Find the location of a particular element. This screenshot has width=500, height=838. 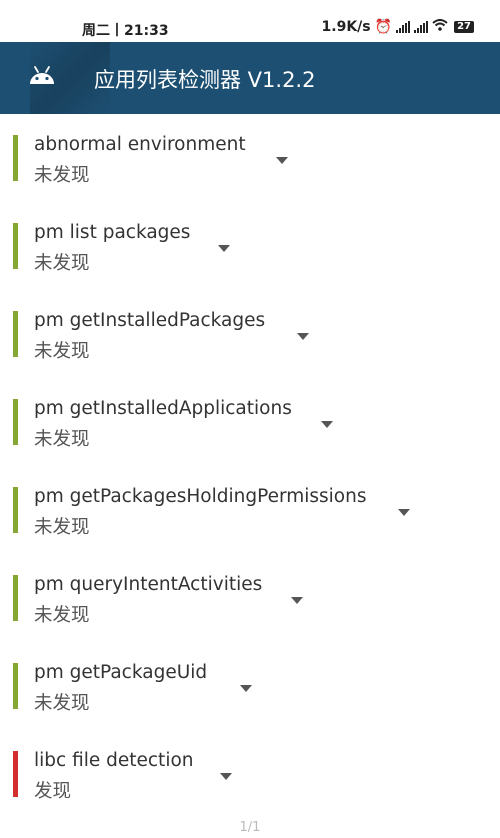

check-title: pm queryIntentActivities is located at coordinates (148, 584).